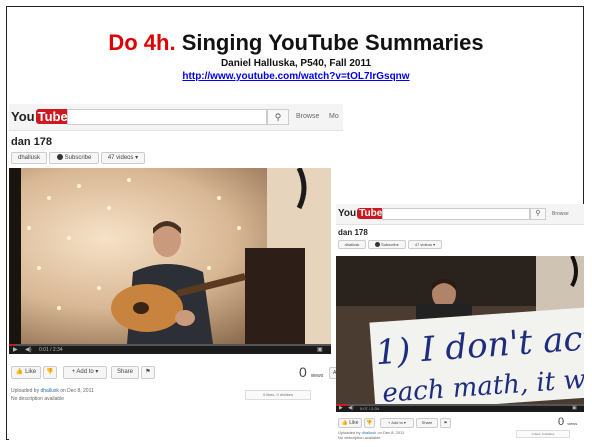 The image size is (592, 447). I want to click on author-line: Daniel Halluska, P540, Fall 2011, so click(296, 63).